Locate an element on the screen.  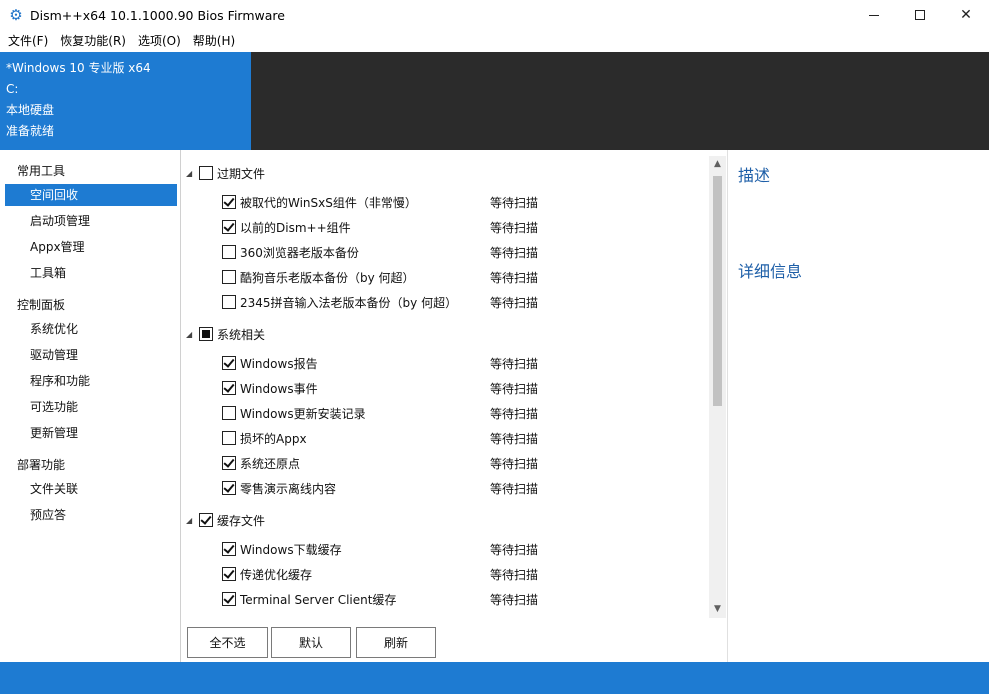
nav-item-programs: 程序和功能 is located at coordinates (91, 381).